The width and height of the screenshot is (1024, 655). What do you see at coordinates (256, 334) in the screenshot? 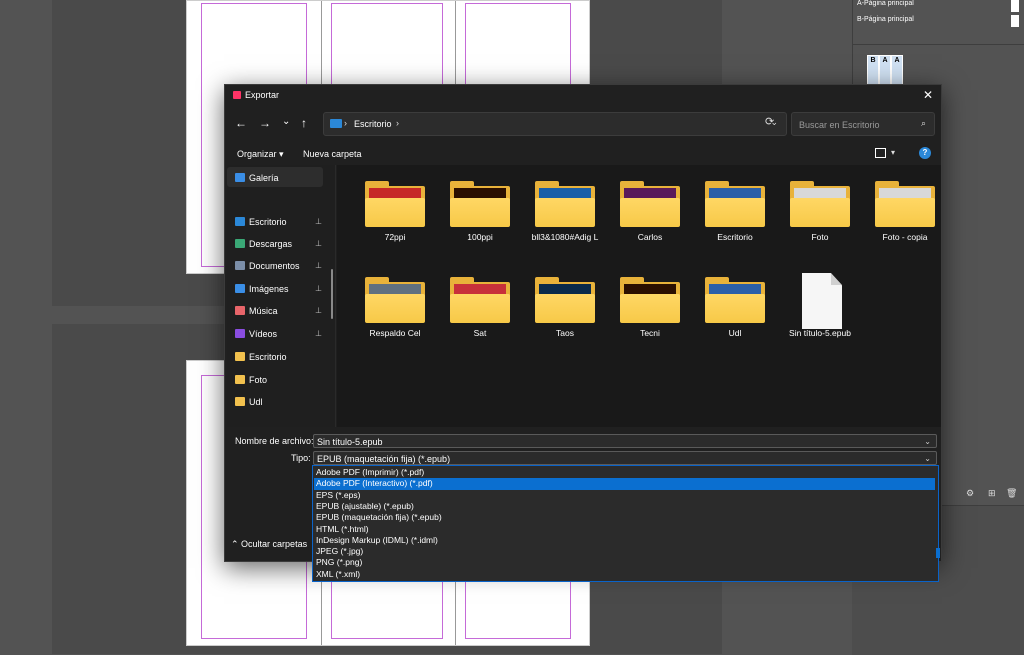
I see `sidebar-item: Vídeos` at bounding box center [256, 334].